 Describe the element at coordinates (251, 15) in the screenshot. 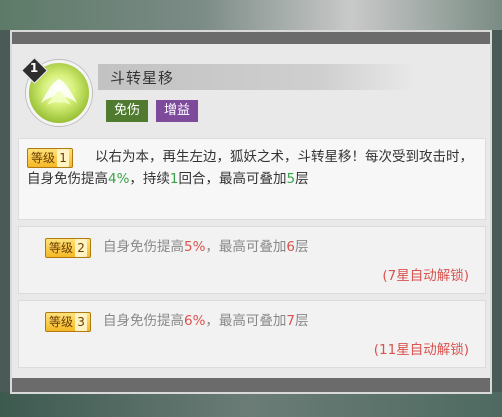

I see `background-top` at that location.